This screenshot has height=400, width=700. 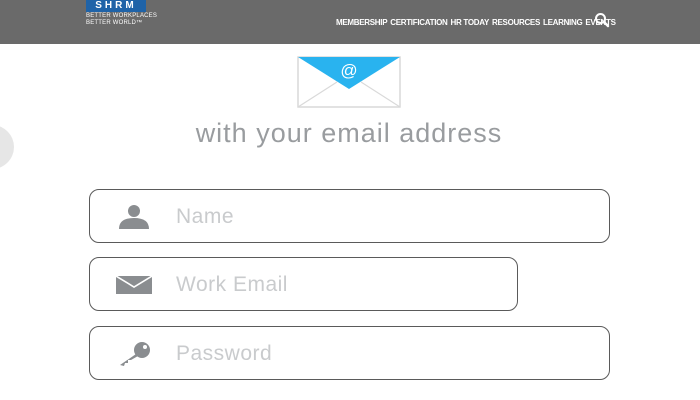 I want to click on work-email-field, so click(x=303, y=284).